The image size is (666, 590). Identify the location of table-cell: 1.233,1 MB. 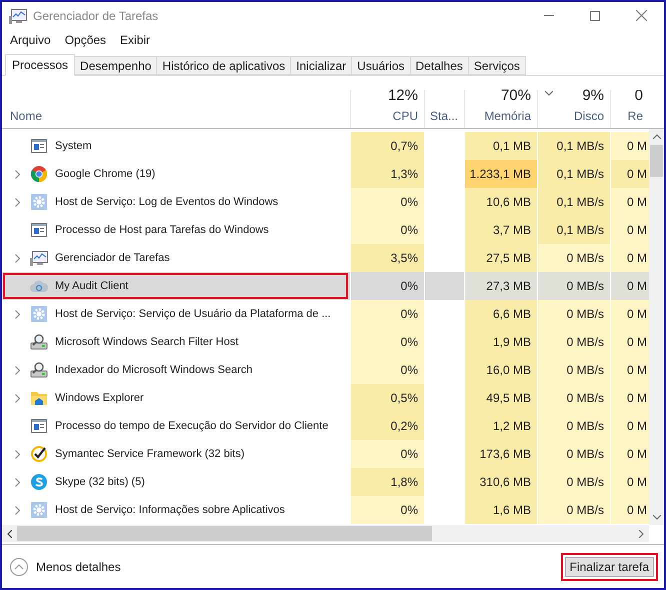
(500, 174).